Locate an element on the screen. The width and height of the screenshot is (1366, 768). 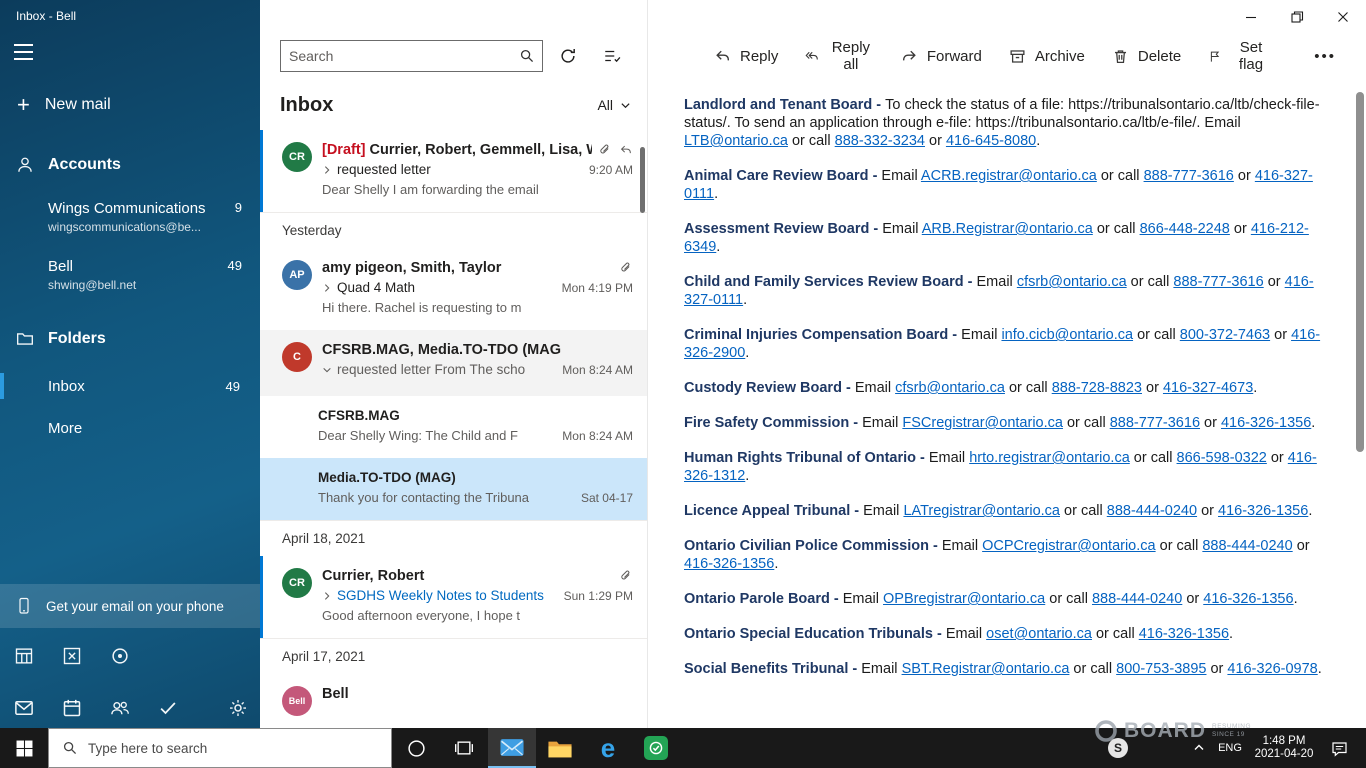
message-link: ARB.Registrar@ontario.ca is located at coordinates (1007, 229).